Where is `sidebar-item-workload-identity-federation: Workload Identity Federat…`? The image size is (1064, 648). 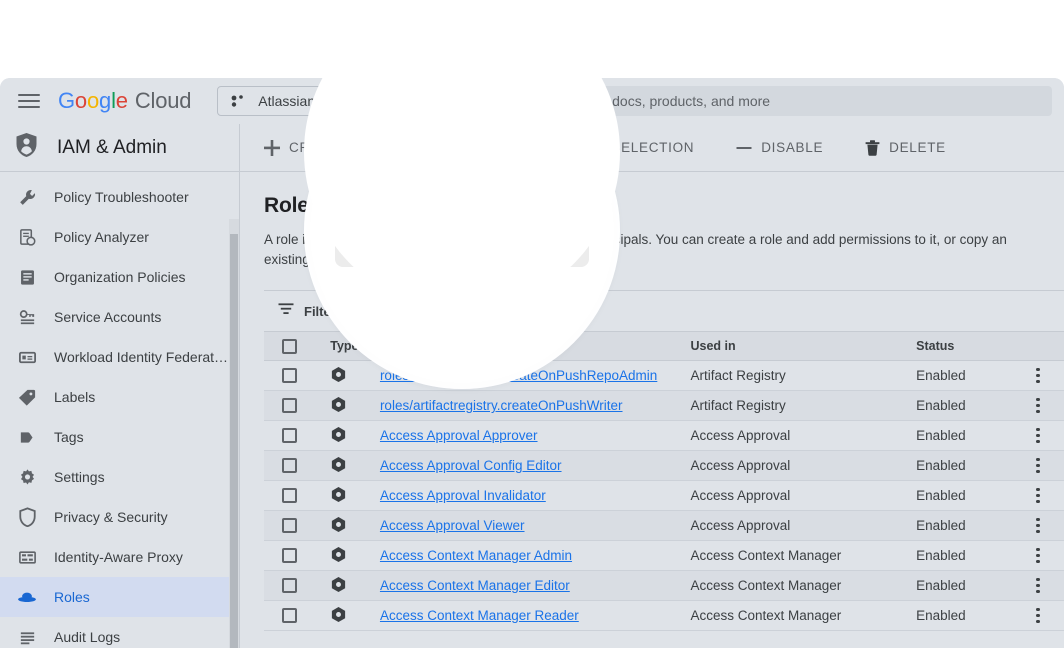
sidebar-item-workload-identity-federation: Workload Identity Federat… is located at coordinates (119, 357).